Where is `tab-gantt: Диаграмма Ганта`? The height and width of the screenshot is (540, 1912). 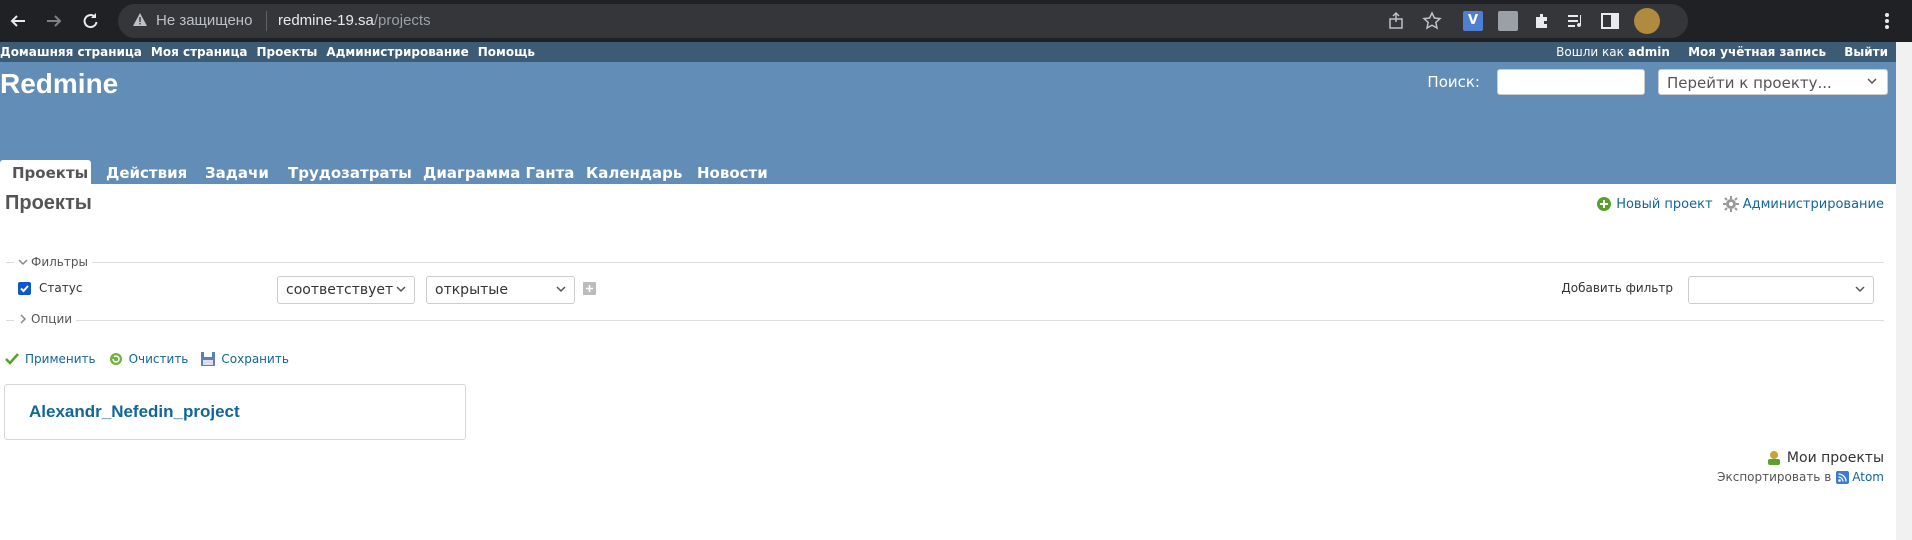 tab-gantt: Диаграмма Ганта is located at coordinates (498, 172).